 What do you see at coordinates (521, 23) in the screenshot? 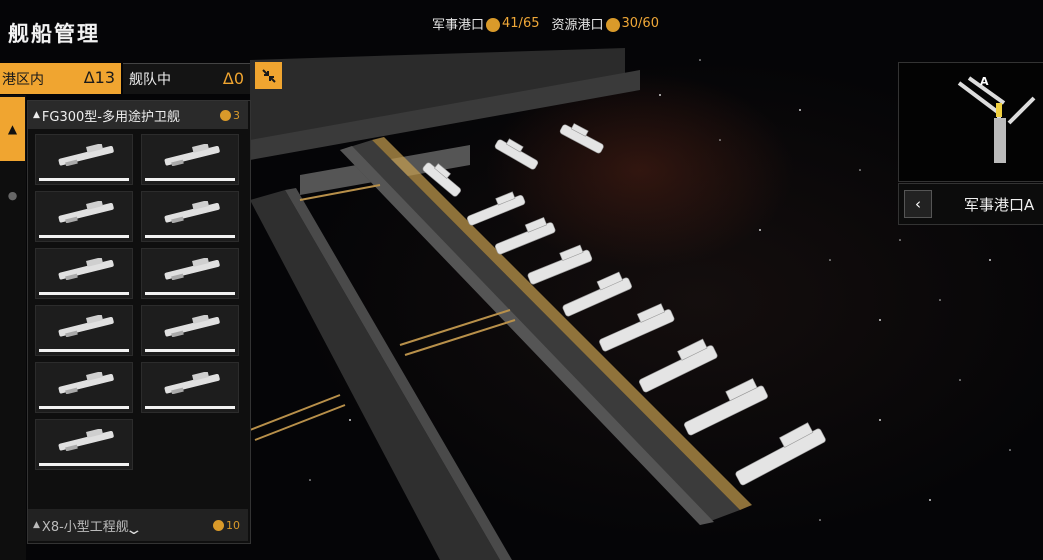
I see `military-port-value: 41/65` at bounding box center [521, 23].